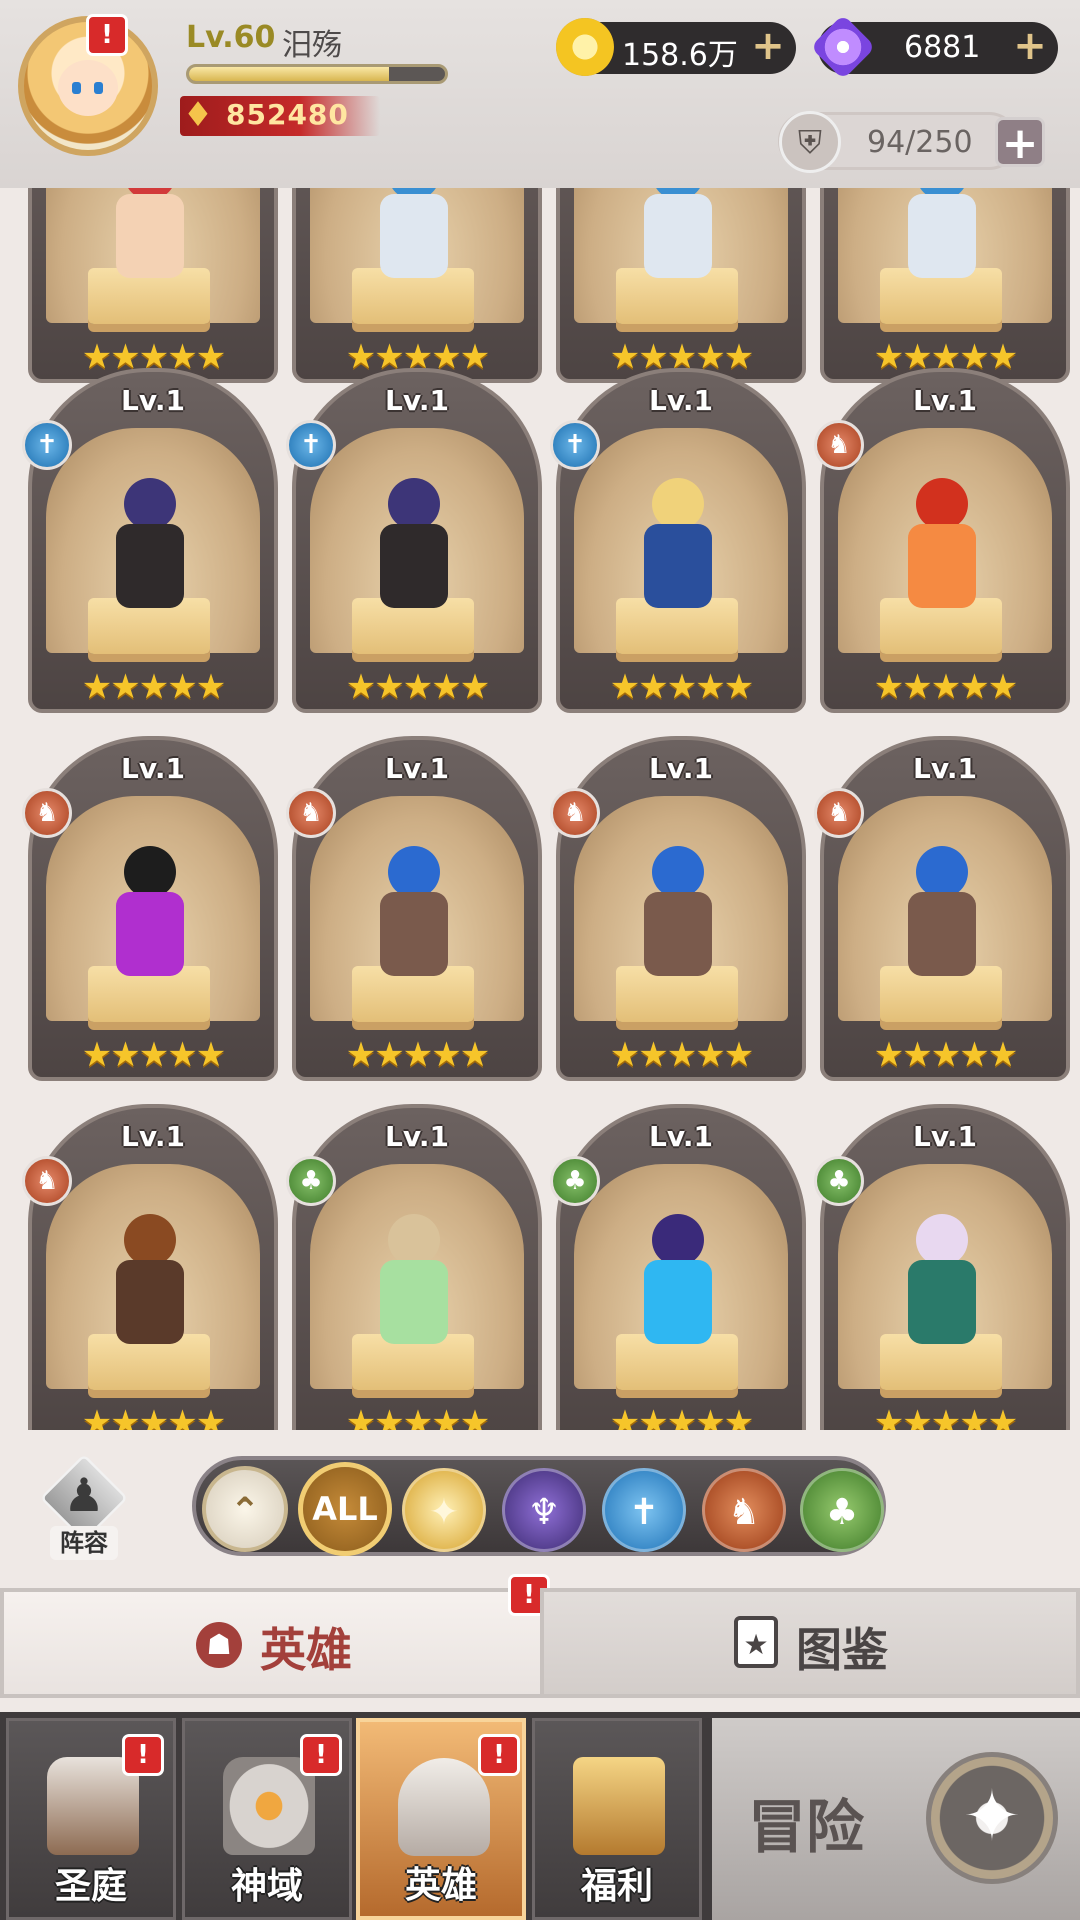 The height and width of the screenshot is (1920, 1080). Describe the element at coordinates (680, 55) in the screenshot. I see `gold-value: 158.6万` at that location.